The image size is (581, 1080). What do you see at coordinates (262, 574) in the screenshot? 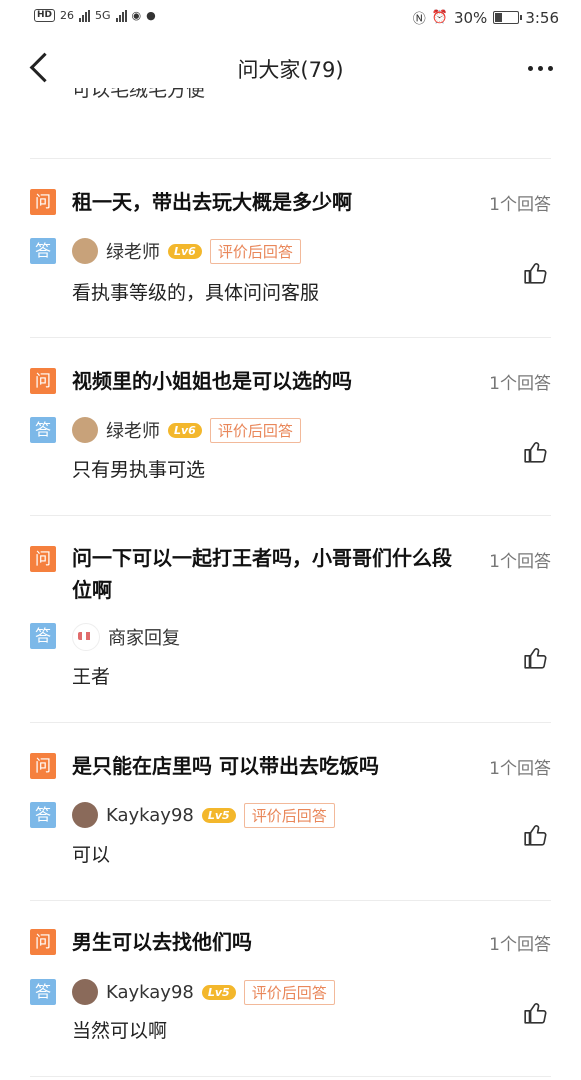
I see `question-text: 问一下可以一起打王者吗，小哥哥们什么段位啊` at bounding box center [262, 574].